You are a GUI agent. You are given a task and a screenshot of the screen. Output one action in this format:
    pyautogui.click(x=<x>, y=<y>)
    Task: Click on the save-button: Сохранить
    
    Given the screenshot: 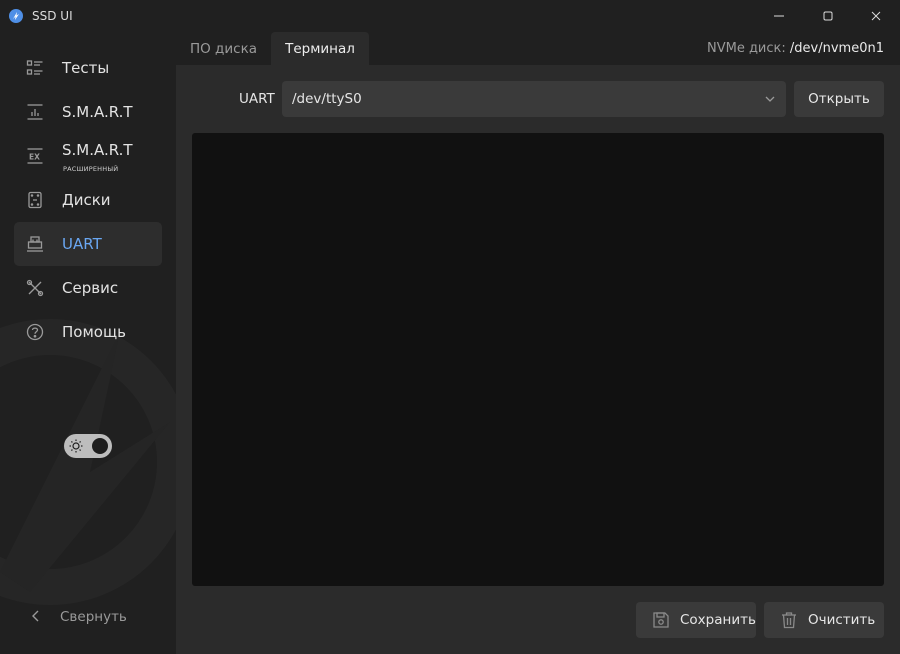 What is the action you would take?
    pyautogui.click(x=696, y=620)
    